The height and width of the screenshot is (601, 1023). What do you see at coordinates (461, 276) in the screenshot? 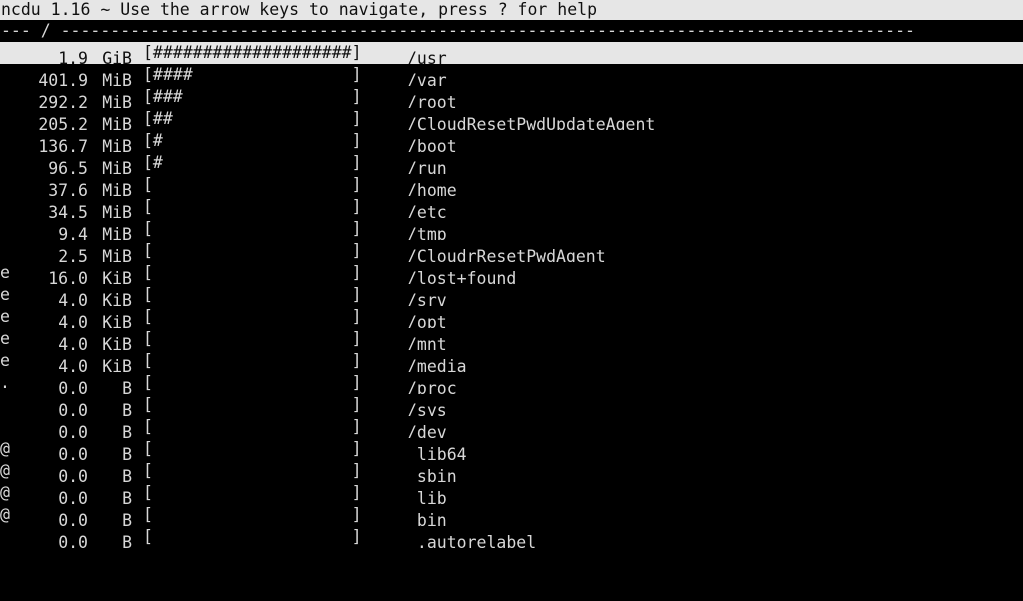
I see `entry-name: /lost+found` at bounding box center [461, 276].